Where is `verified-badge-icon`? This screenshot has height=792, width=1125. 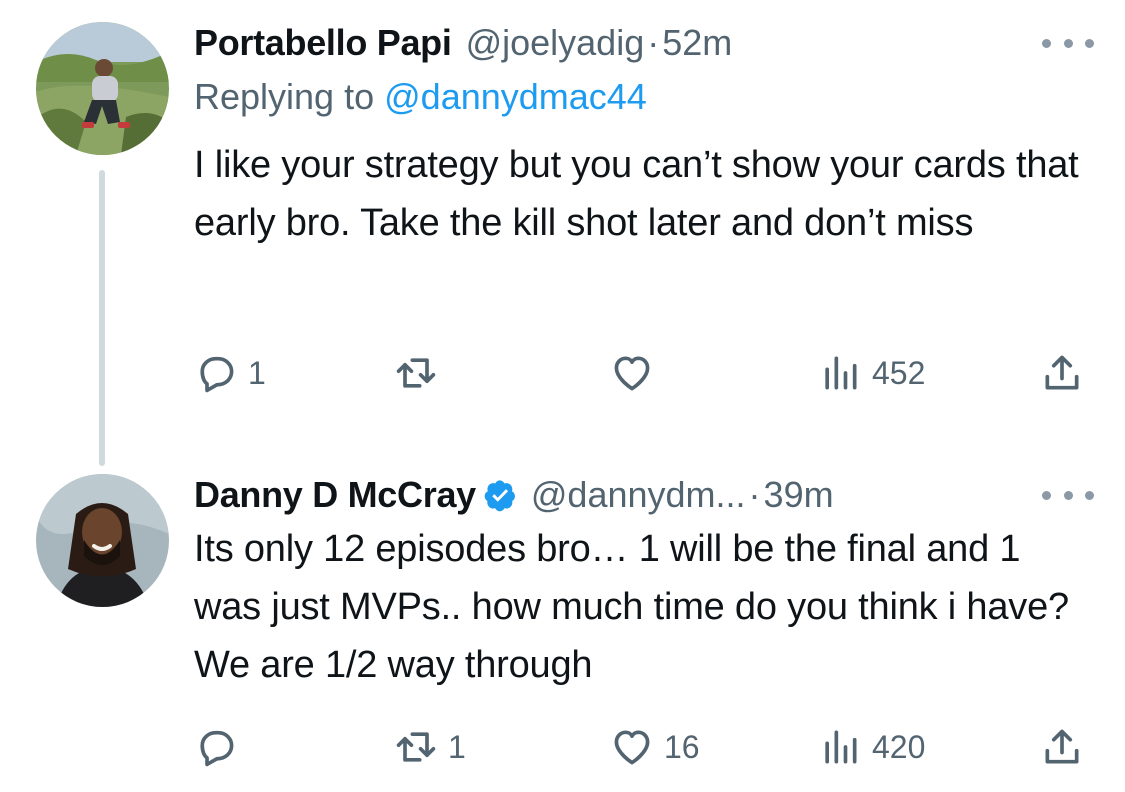
verified-badge-icon is located at coordinates (500, 495).